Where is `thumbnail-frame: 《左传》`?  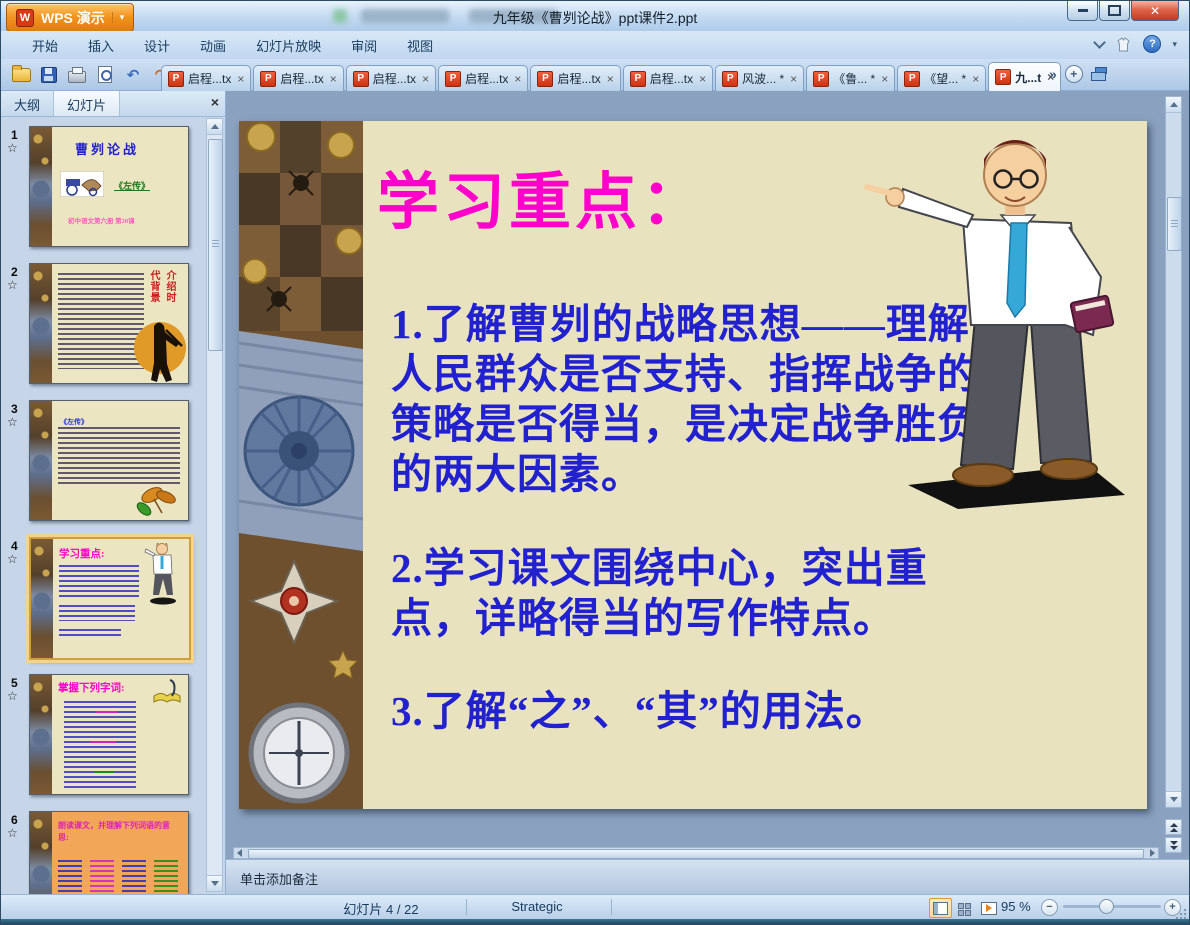 thumbnail-frame: 《左传》 is located at coordinates (109, 460).